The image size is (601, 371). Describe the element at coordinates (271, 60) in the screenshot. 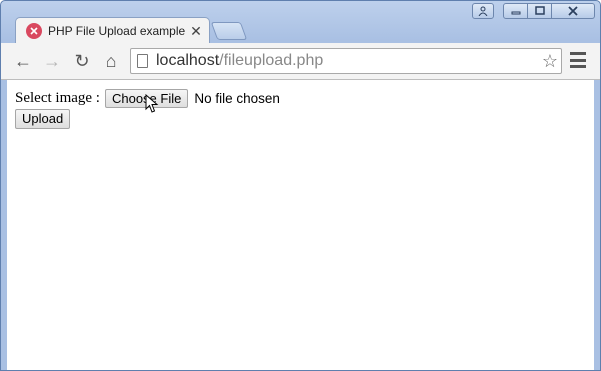

I see `url-path: /fileupload.php` at that location.